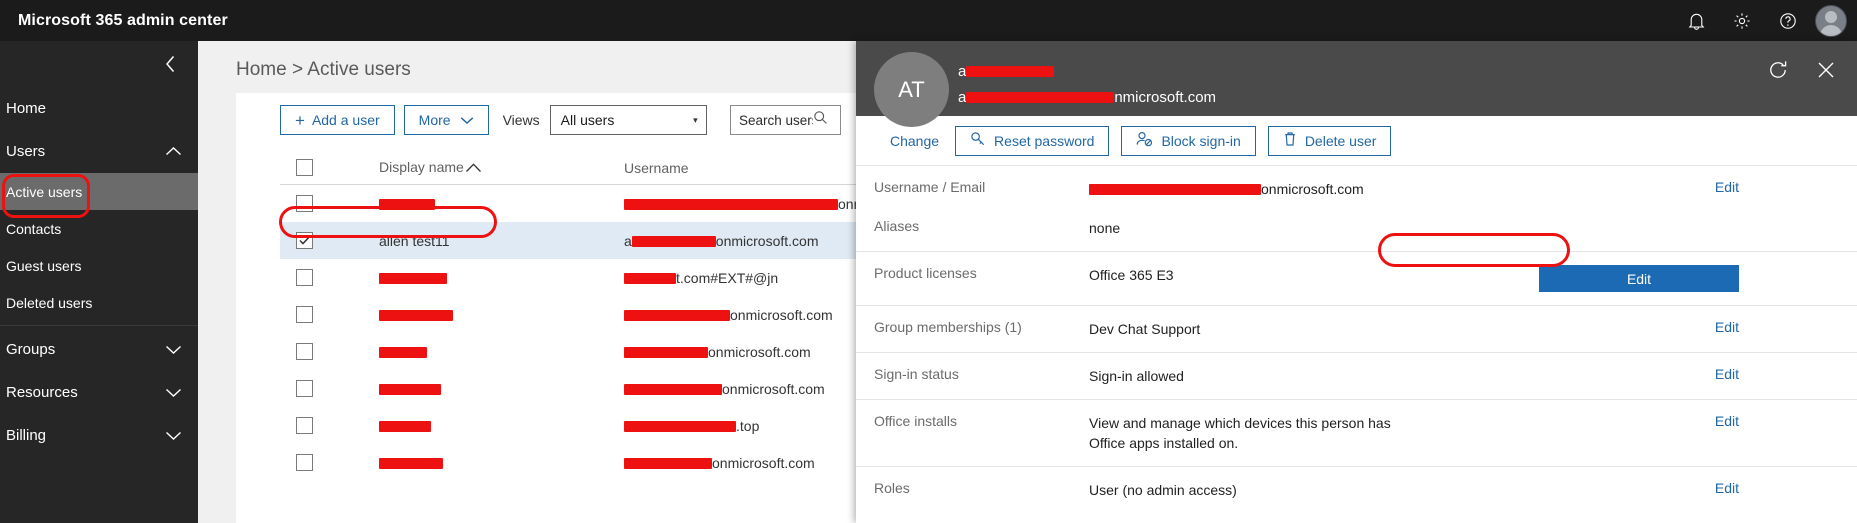 This screenshot has width=1857, height=523. I want to click on delete-user-button: Delete user, so click(1329, 140).